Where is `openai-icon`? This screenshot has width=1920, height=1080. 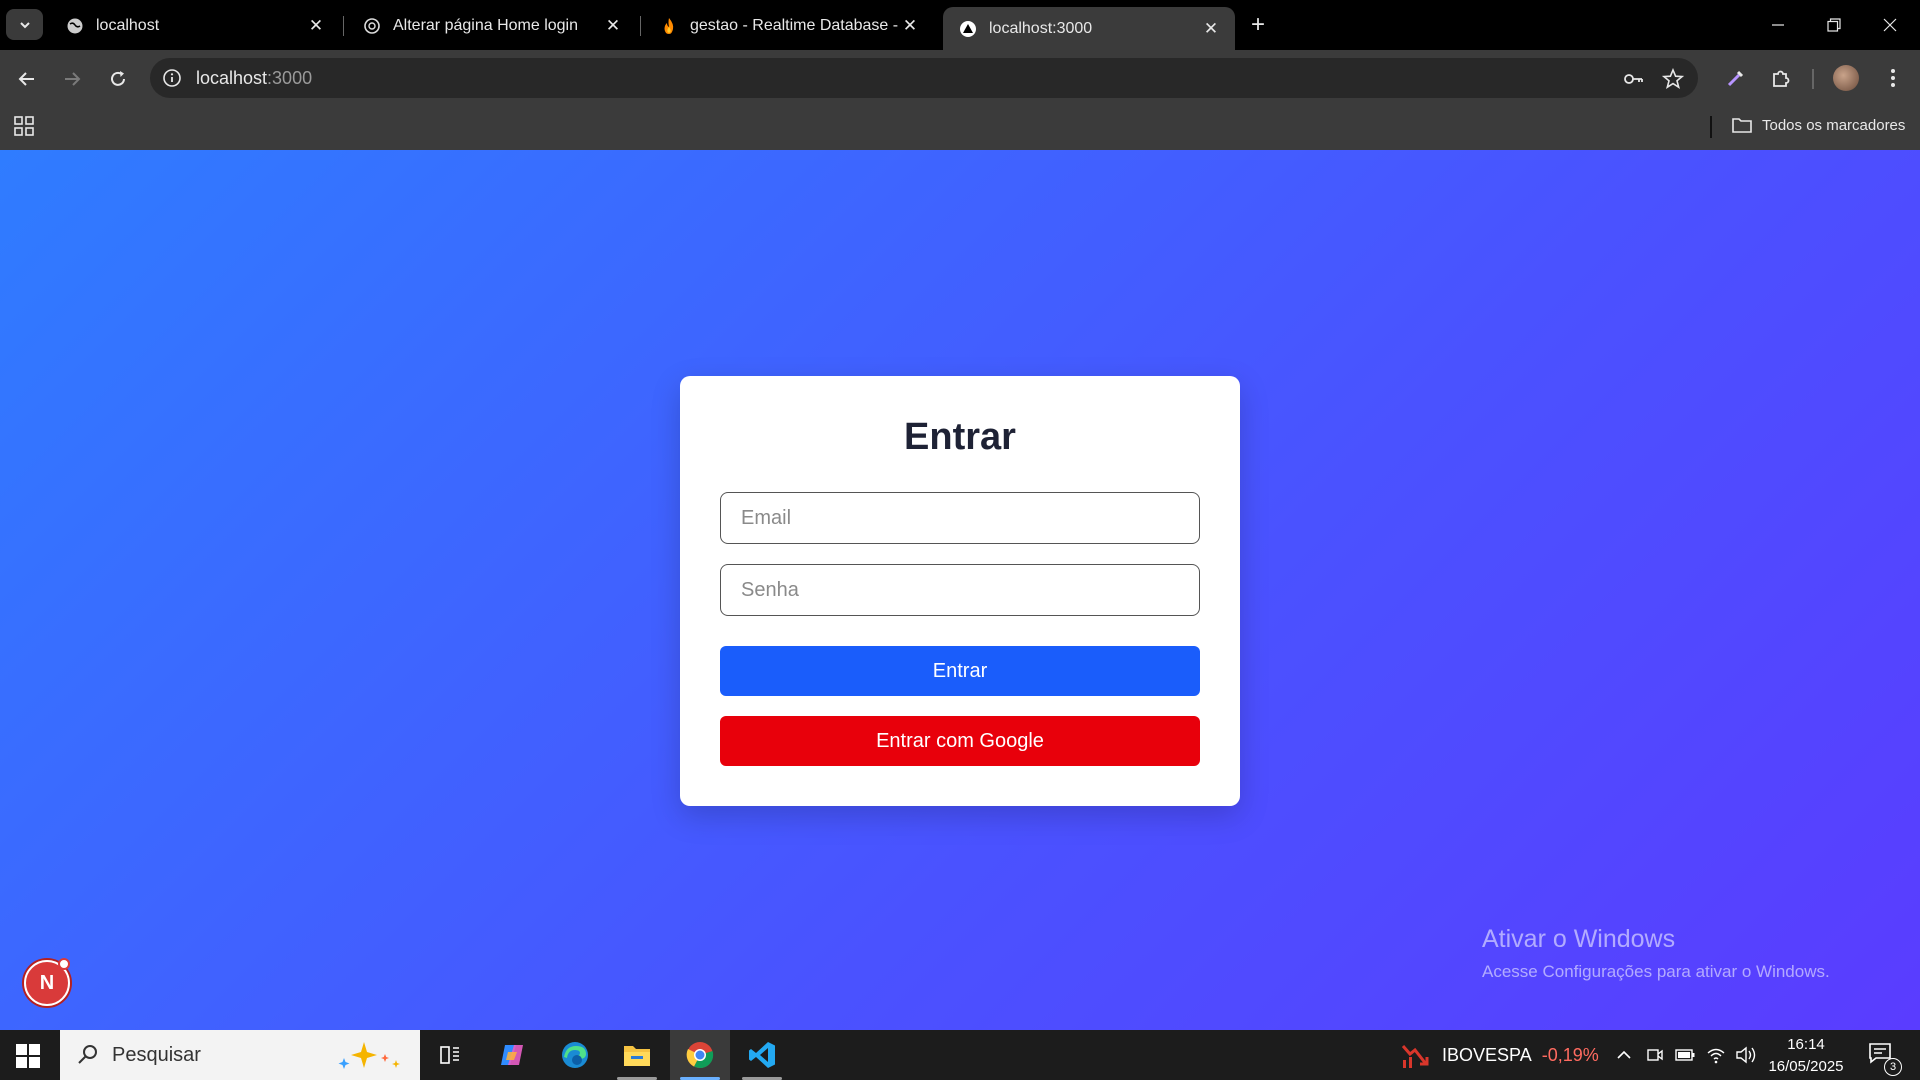
openai-icon is located at coordinates (372, 26).